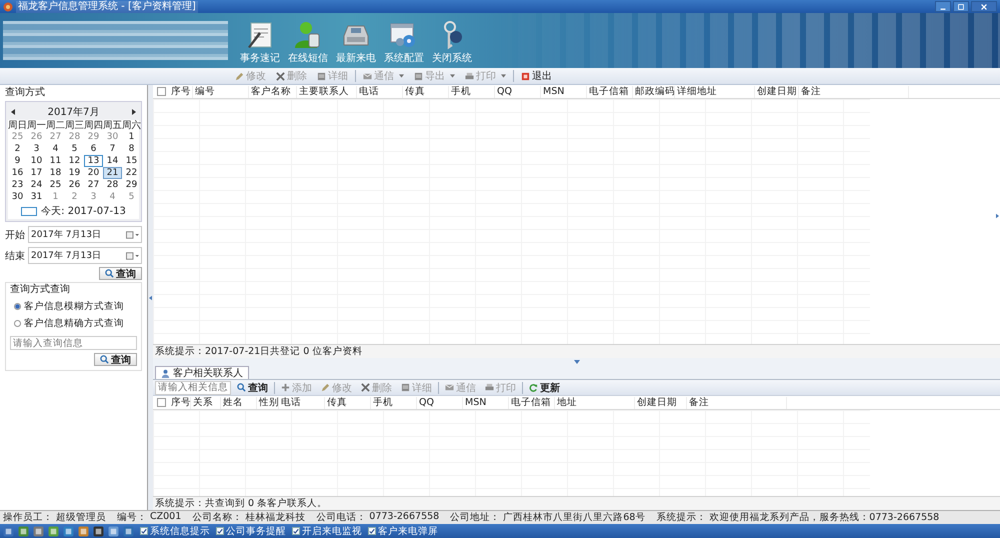 Image resolution: width=1000 pixels, height=538 pixels. What do you see at coordinates (654, 92) in the screenshot?
I see `column-header: 邮政编码` at bounding box center [654, 92].